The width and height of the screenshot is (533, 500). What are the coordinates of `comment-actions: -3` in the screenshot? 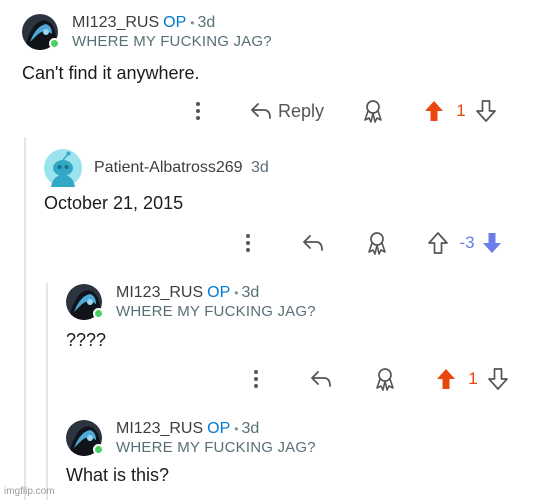 It's located at (371, 243).